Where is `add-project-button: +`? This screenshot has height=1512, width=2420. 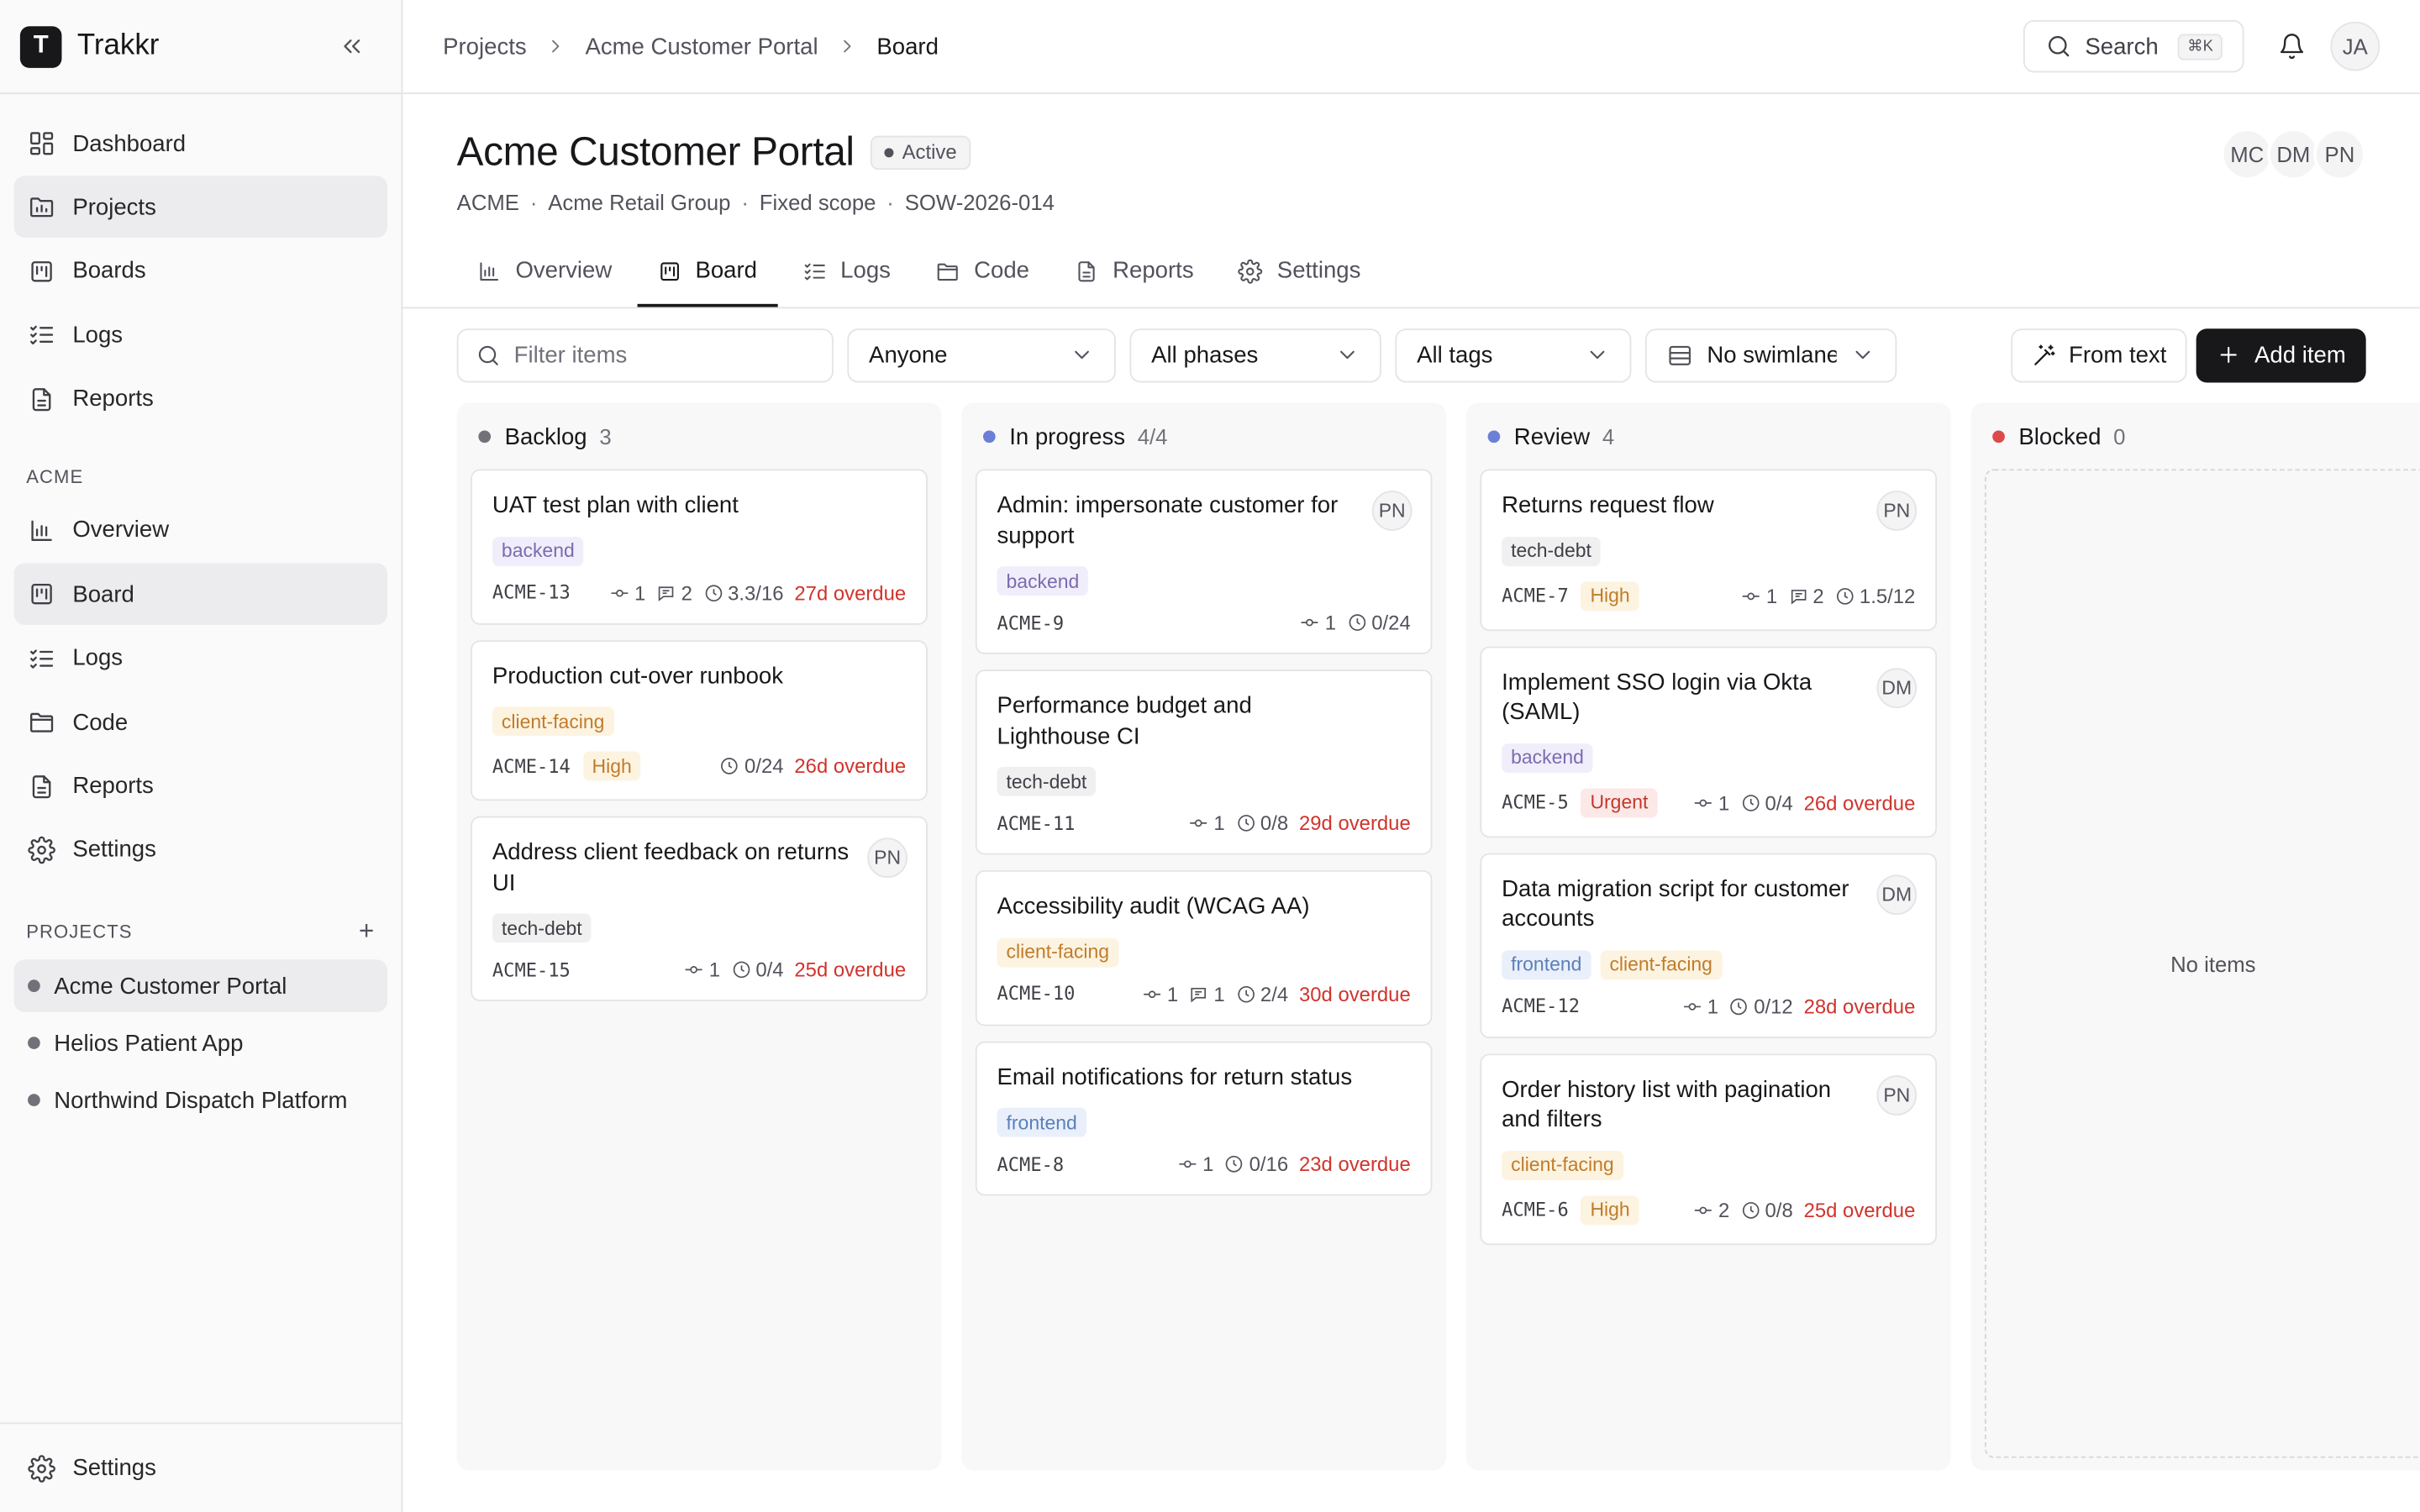
add-project-button: + is located at coordinates (367, 932).